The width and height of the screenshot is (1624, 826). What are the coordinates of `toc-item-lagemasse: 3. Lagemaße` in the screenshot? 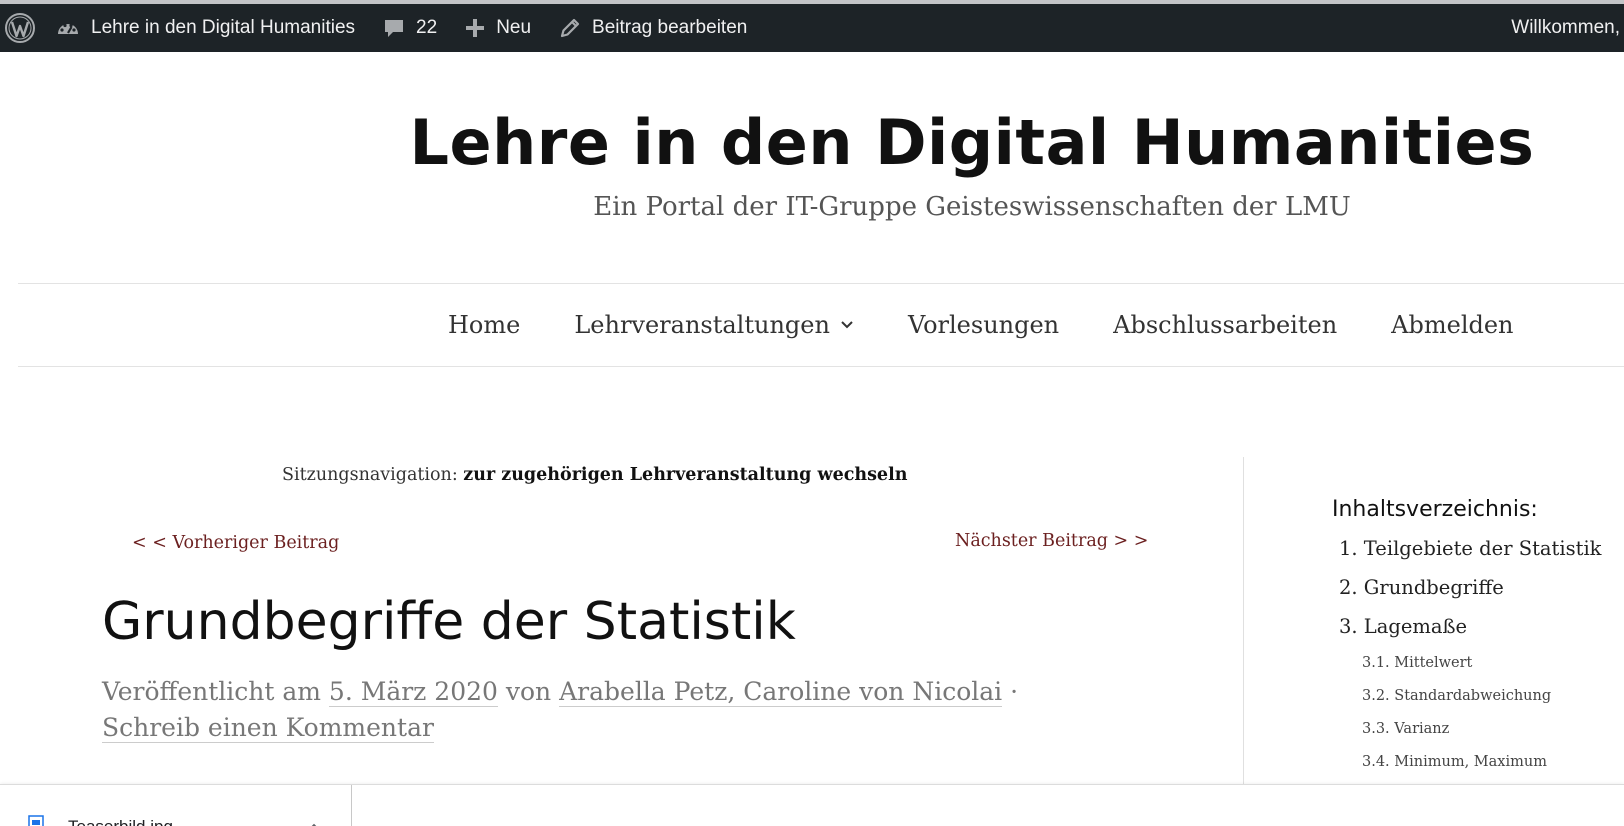 It's located at (1470, 632).